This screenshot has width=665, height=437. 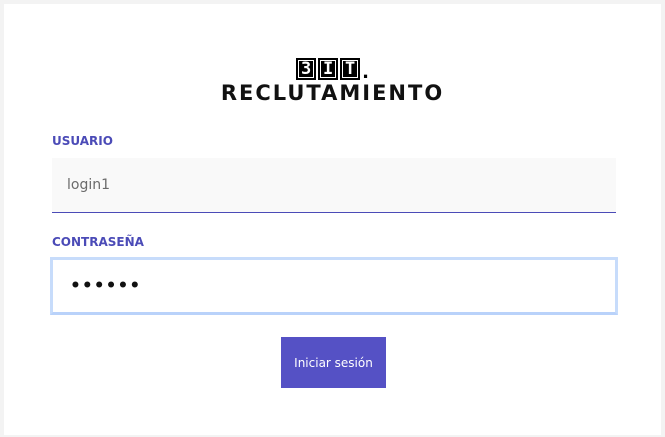 I want to click on username-label: USUARIO, so click(x=82, y=141).